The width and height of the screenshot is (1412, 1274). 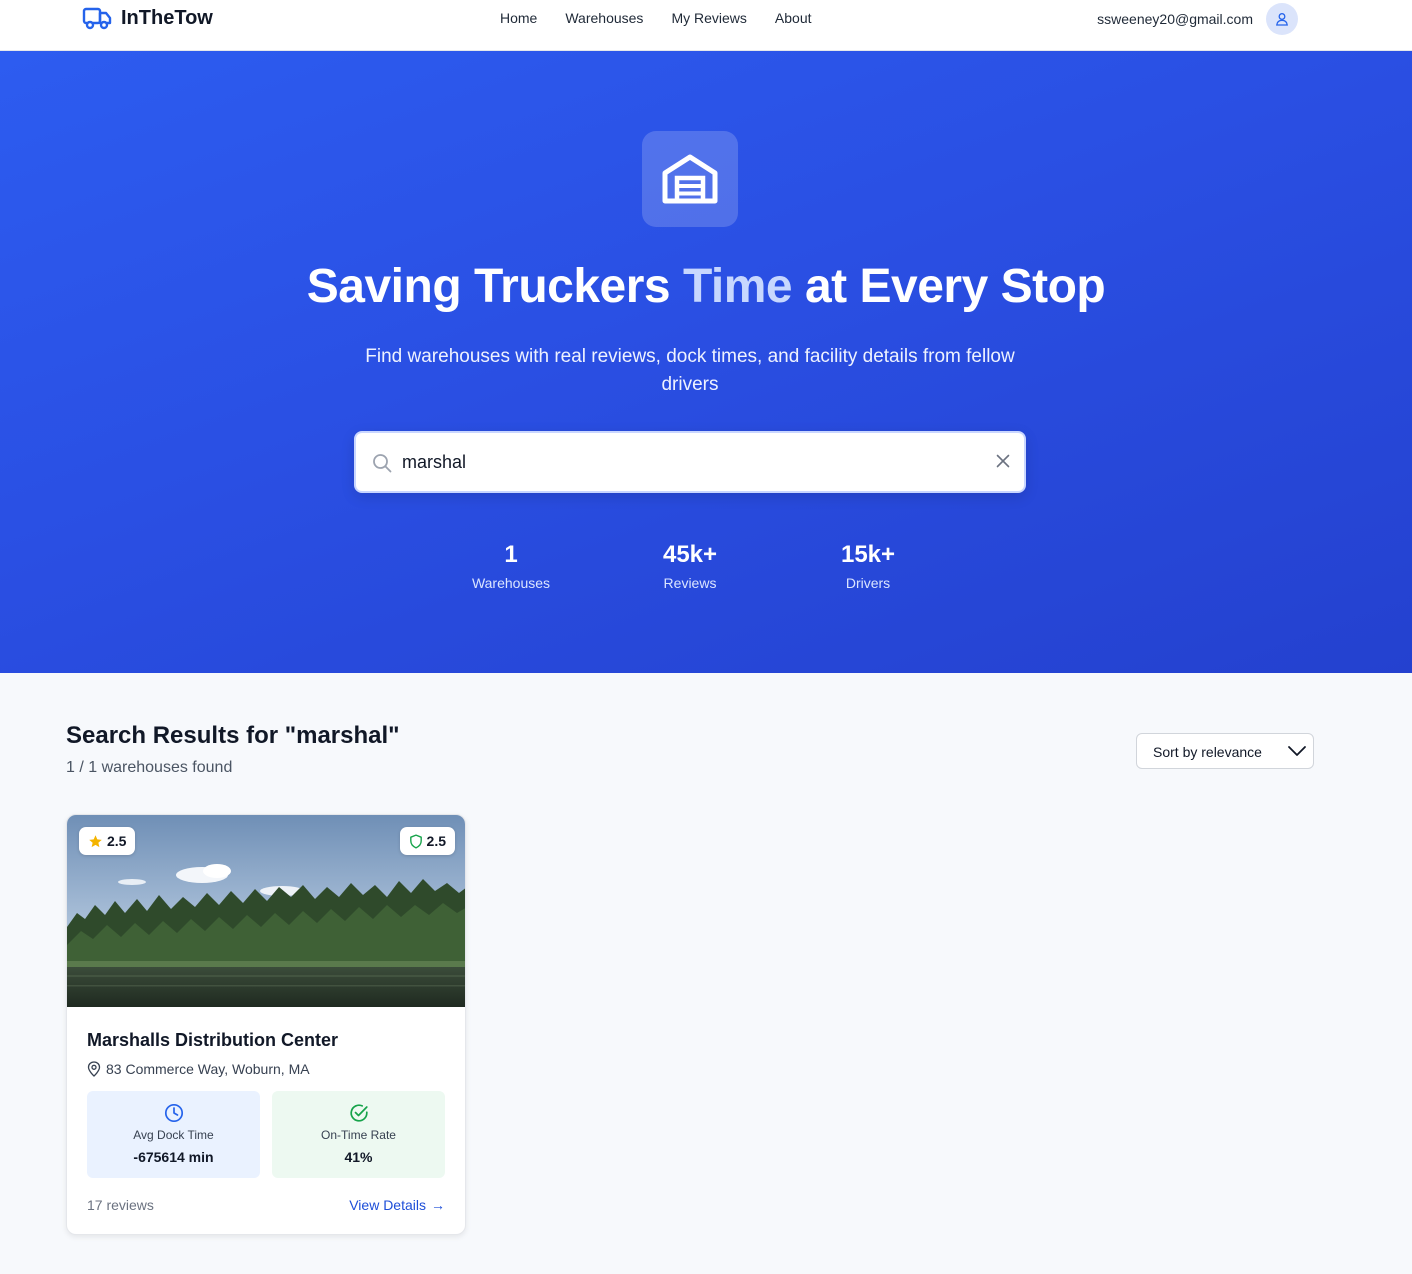 What do you see at coordinates (120, 1205) in the screenshot?
I see `review-count: 17 reviews` at bounding box center [120, 1205].